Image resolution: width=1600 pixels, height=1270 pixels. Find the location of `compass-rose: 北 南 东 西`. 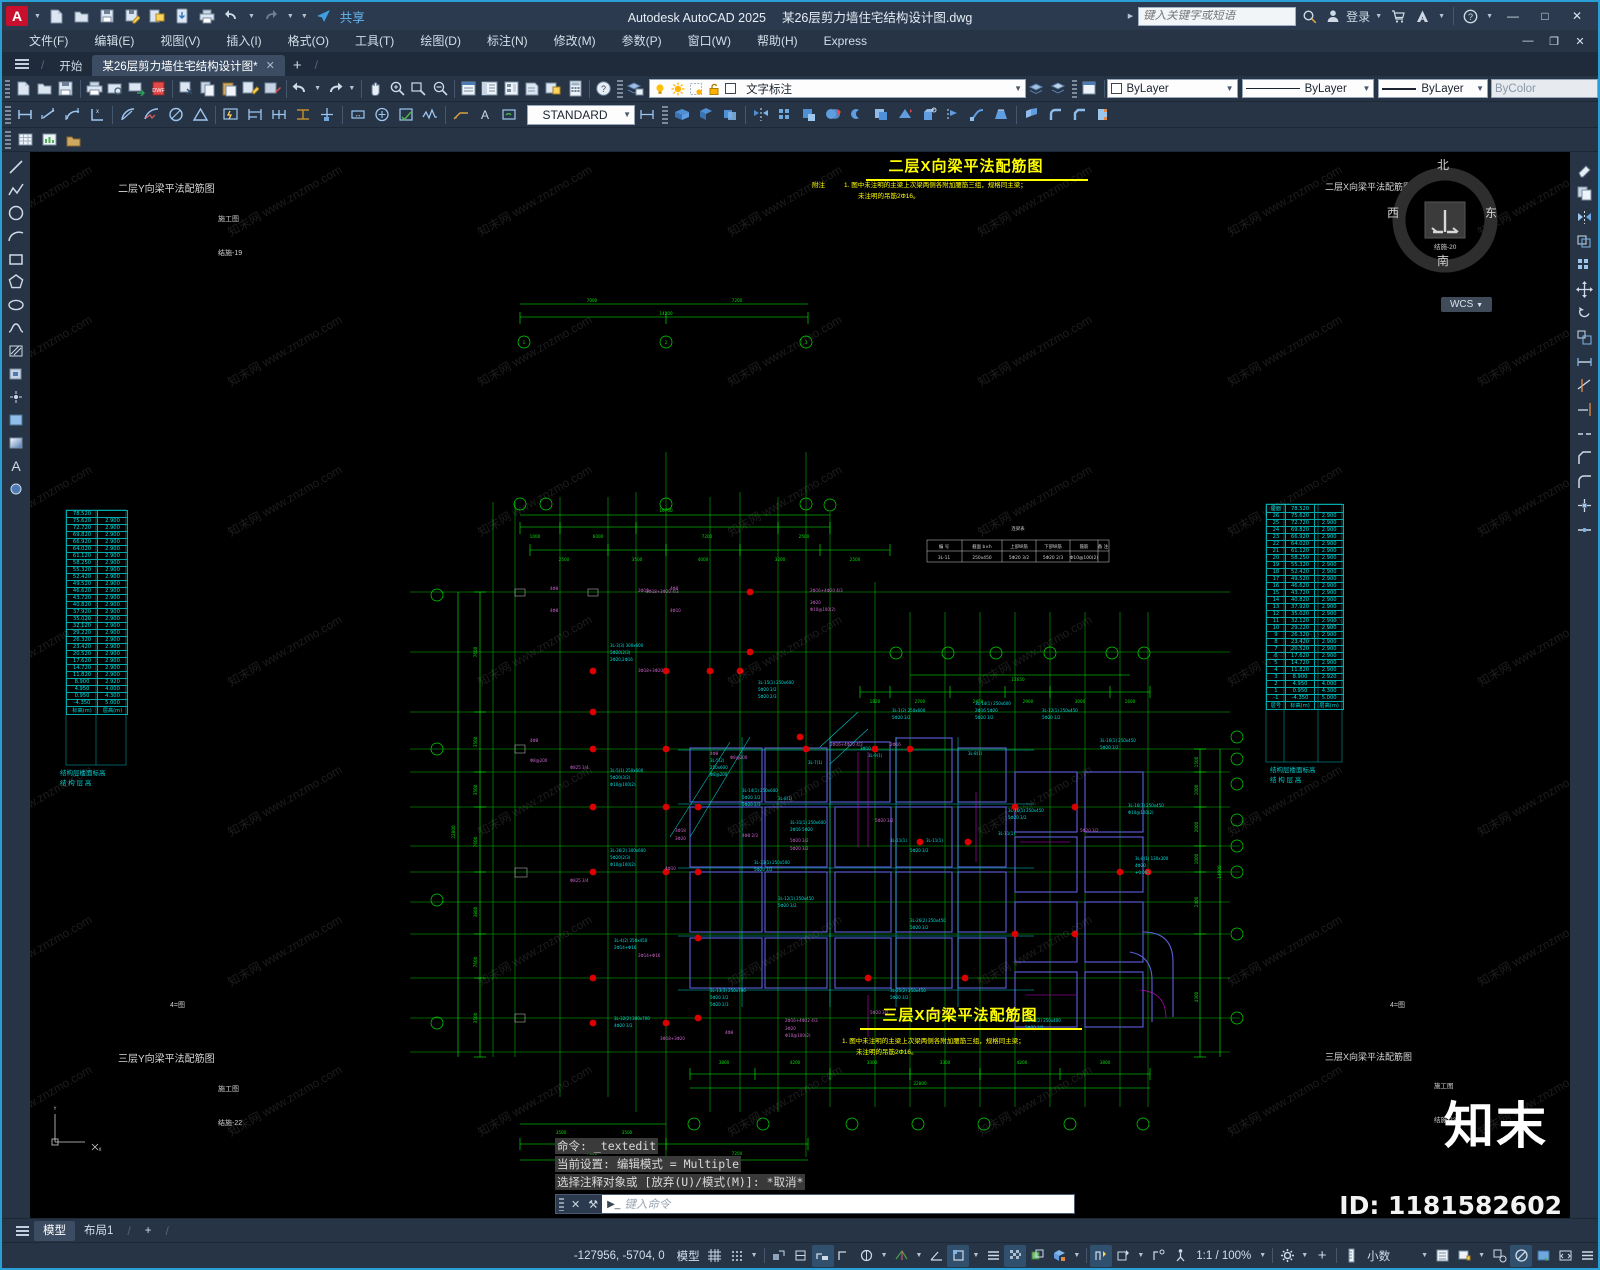

compass-rose: 北 南 东 西 is located at coordinates (1445, 219).